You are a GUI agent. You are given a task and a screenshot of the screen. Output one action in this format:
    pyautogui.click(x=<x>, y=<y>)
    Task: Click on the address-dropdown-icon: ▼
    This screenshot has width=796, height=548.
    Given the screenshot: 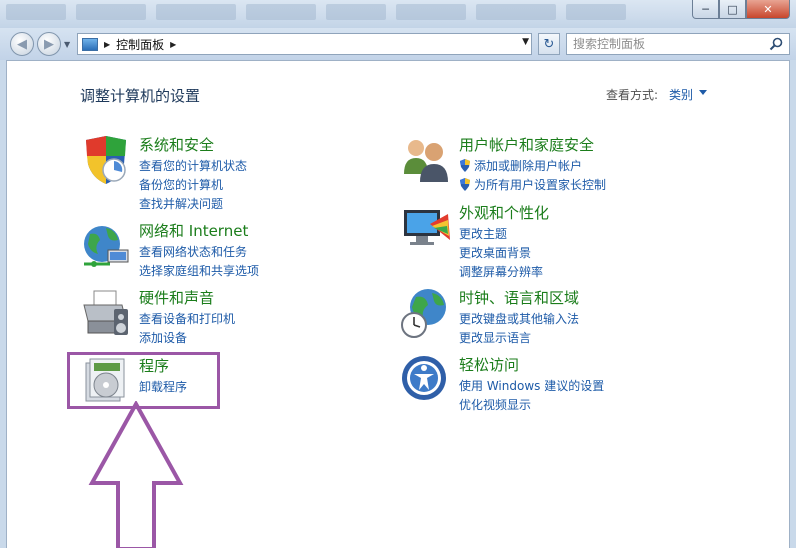 What is the action you would take?
    pyautogui.click(x=525, y=42)
    